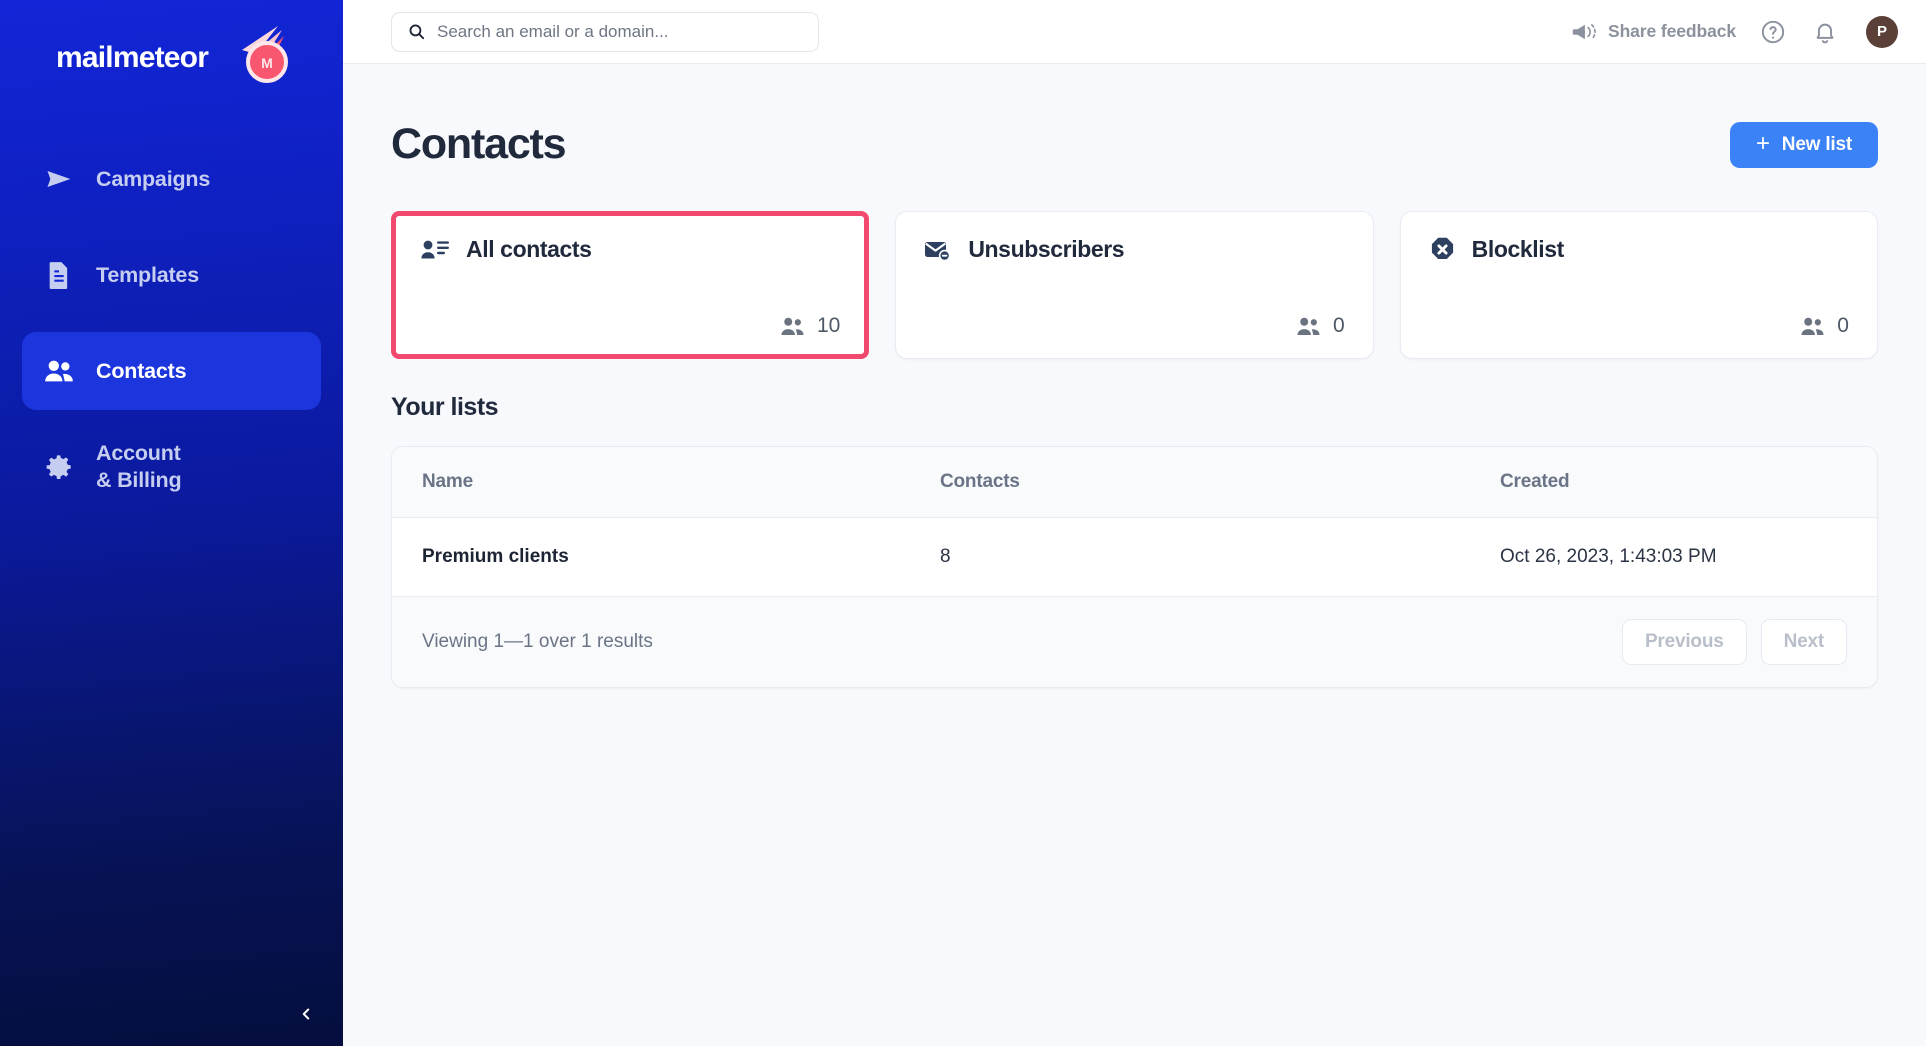  Describe the element at coordinates (1584, 31) in the screenshot. I see `megaphone-icon` at that location.